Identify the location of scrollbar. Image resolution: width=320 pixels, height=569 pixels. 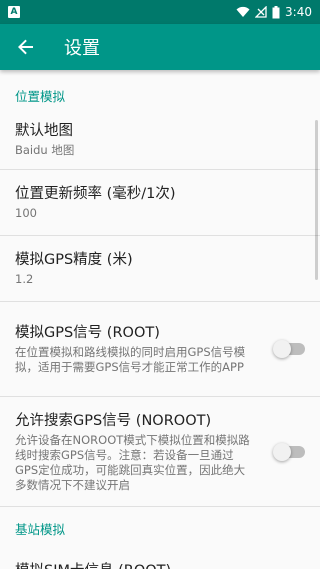
(316, 200).